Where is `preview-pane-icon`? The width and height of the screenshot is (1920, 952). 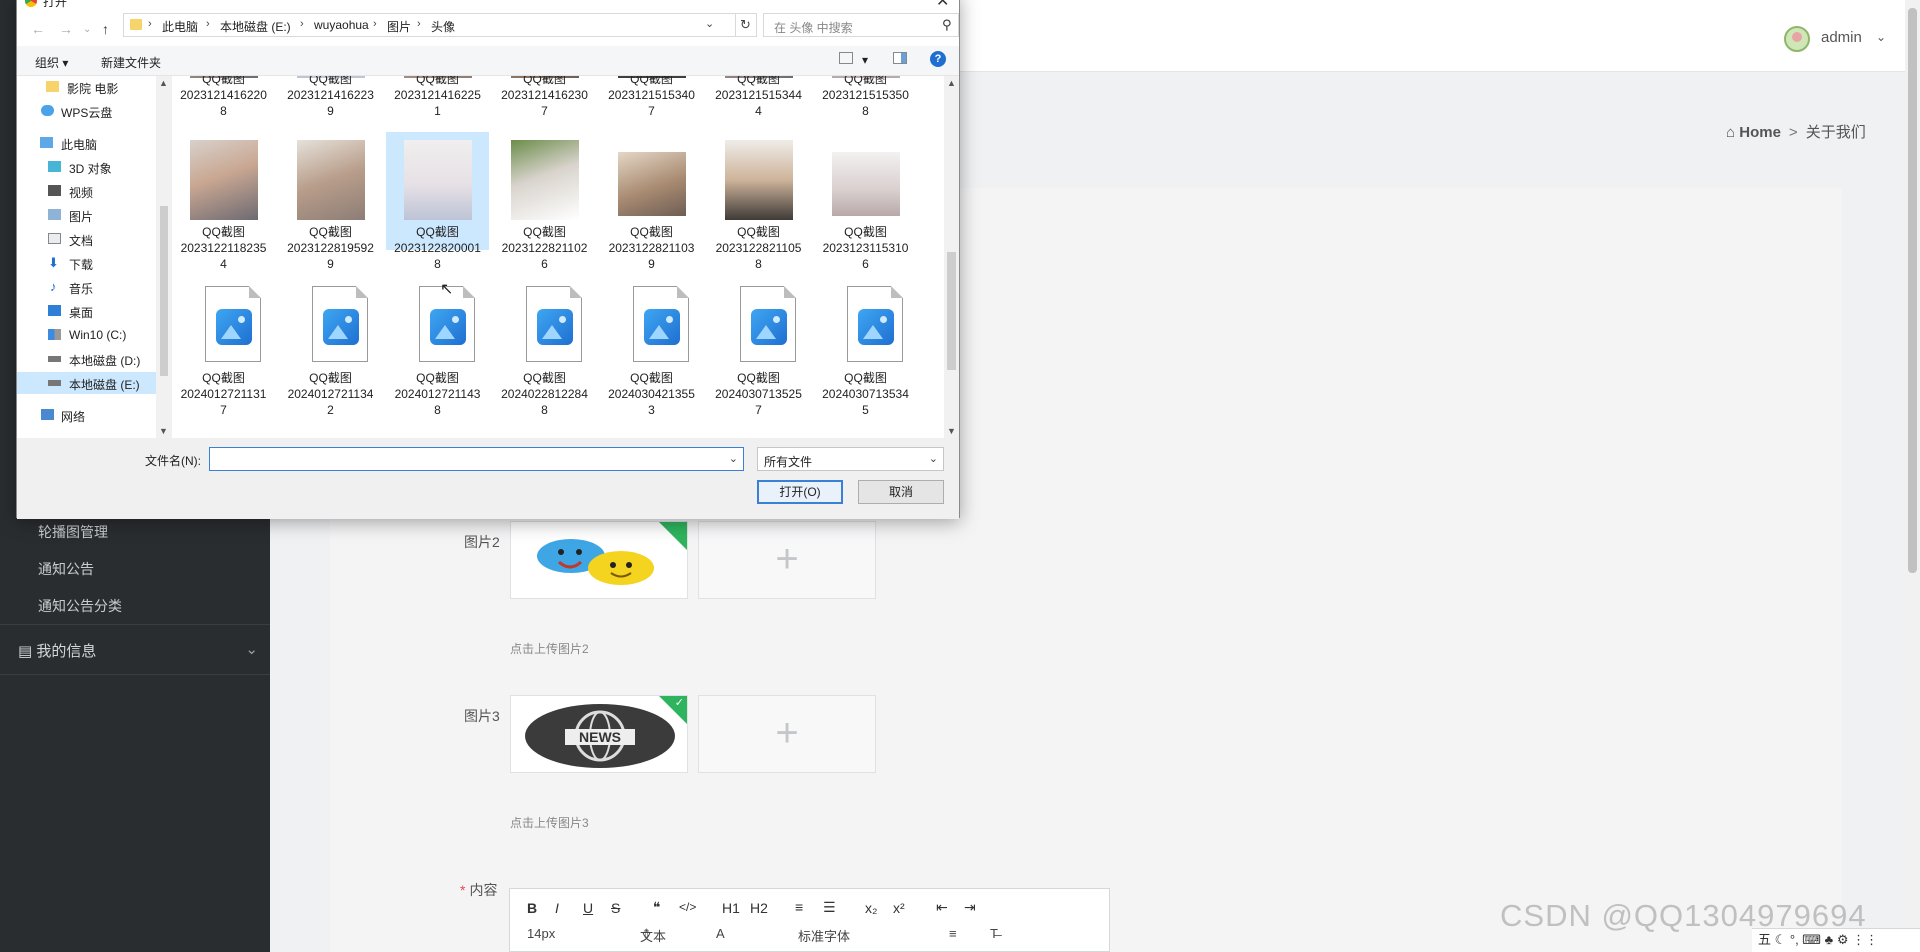 preview-pane-icon is located at coordinates (900, 58).